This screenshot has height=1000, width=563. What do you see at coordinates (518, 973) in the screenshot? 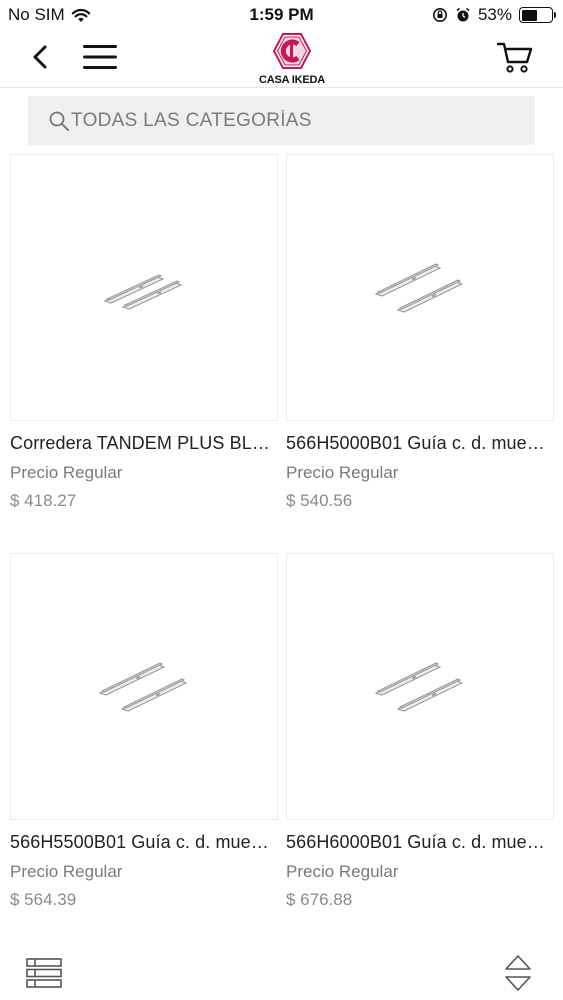
I see `sort-icon` at bounding box center [518, 973].